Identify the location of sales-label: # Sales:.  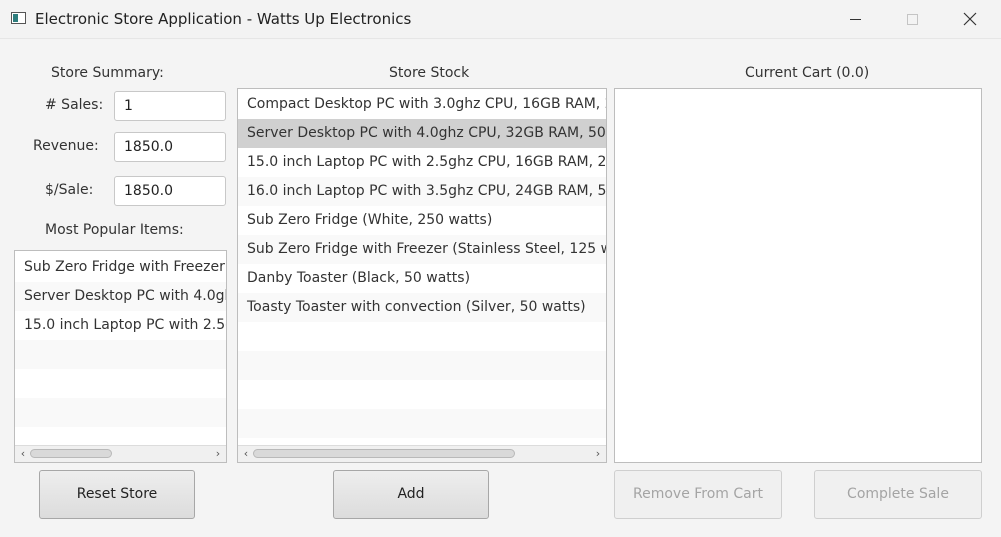
(74, 105).